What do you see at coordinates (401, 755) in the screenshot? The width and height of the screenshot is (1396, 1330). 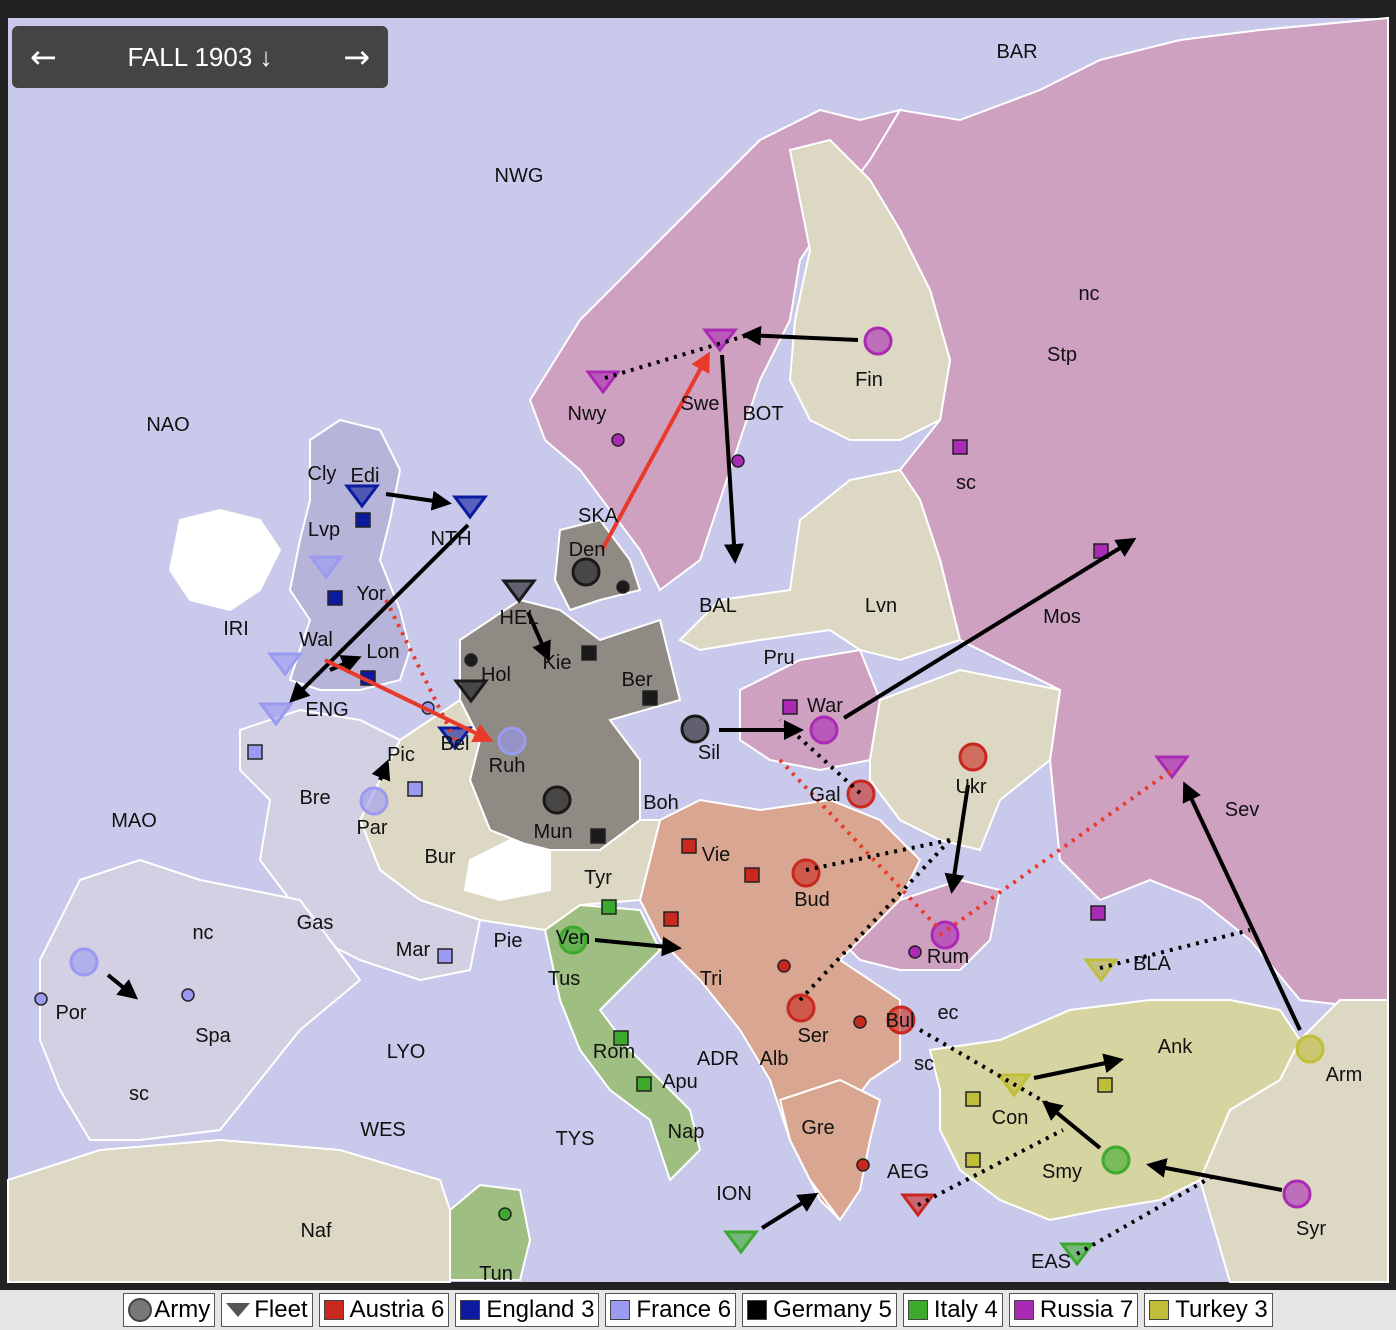 I see `province-label: Pic` at bounding box center [401, 755].